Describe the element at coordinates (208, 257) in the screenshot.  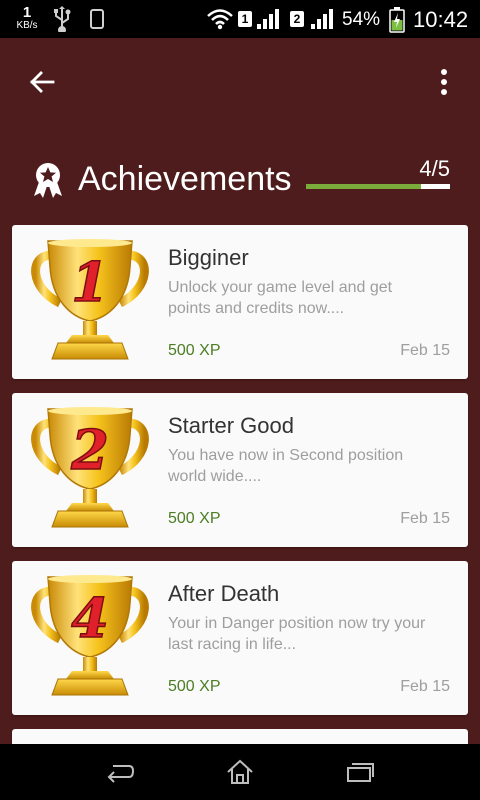
I see `achievement-title: Bigginer` at that location.